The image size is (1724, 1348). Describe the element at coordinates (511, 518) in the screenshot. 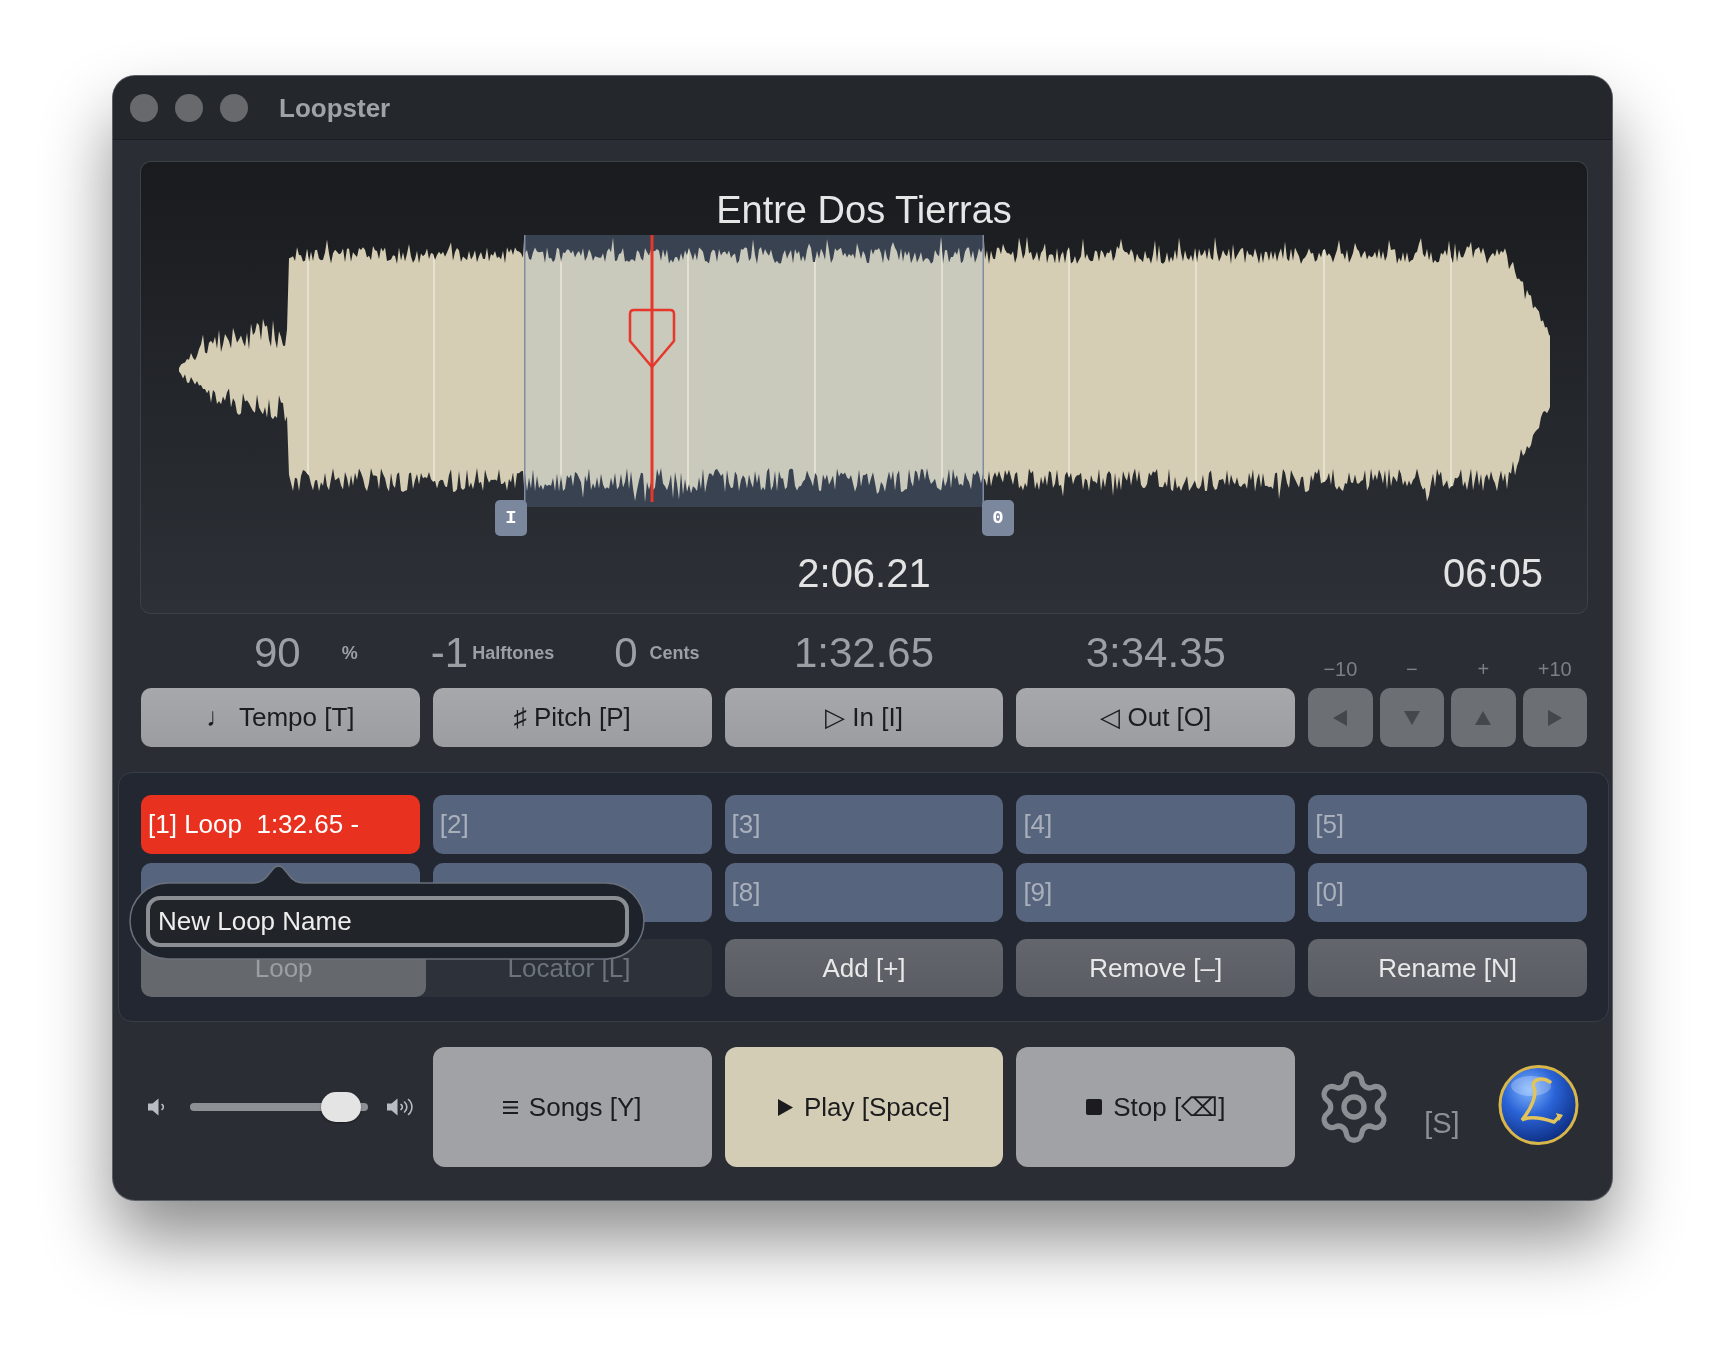

I see `in-marker: I` at that location.